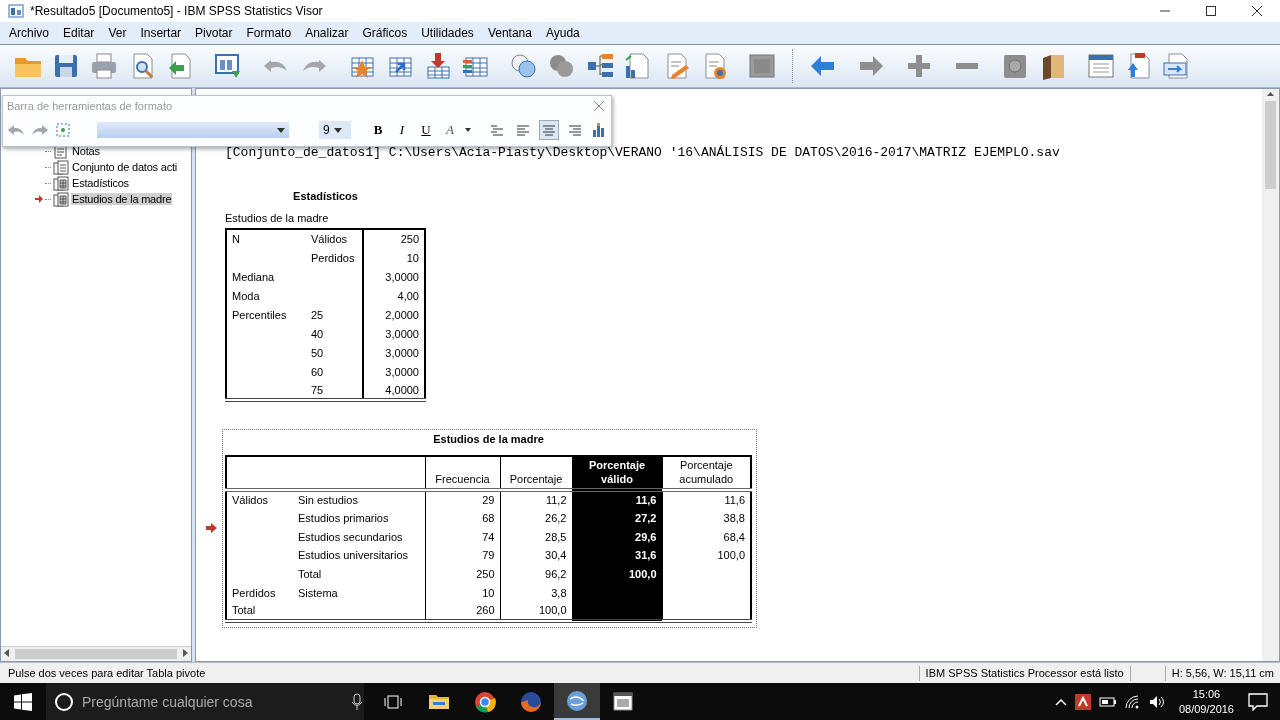 The height and width of the screenshot is (720, 1280). Describe the element at coordinates (1132, 701) in the screenshot. I see `wifi-icon` at that location.